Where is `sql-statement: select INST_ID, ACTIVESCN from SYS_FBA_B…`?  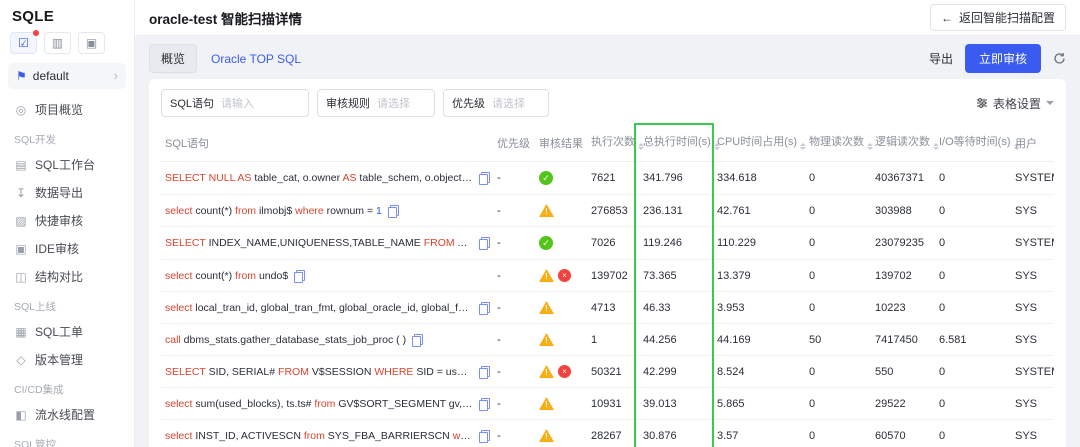 sql-statement: select INST_ID, ACTIVESCN from SYS_FBA_B… is located at coordinates (327, 436).